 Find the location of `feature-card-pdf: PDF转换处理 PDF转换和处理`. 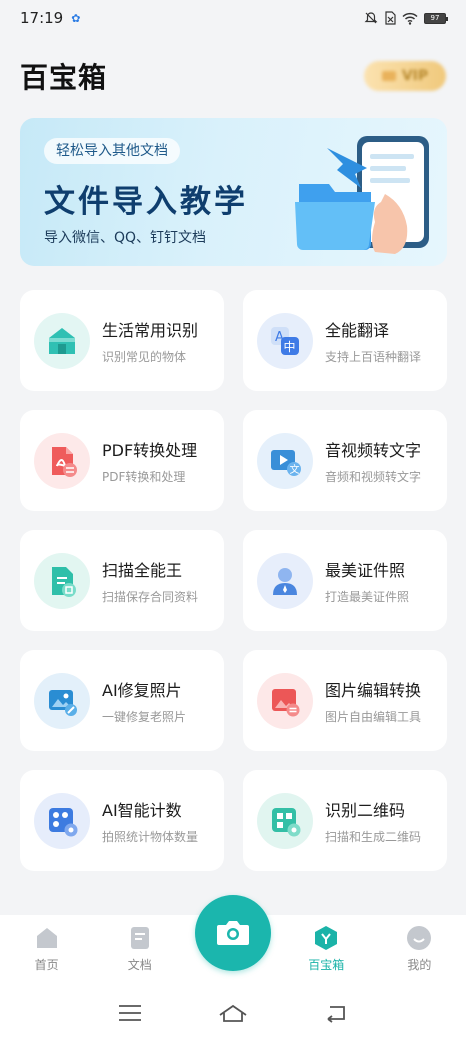

feature-card-pdf: PDF转换处理 PDF转换和处理 is located at coordinates (122, 460).